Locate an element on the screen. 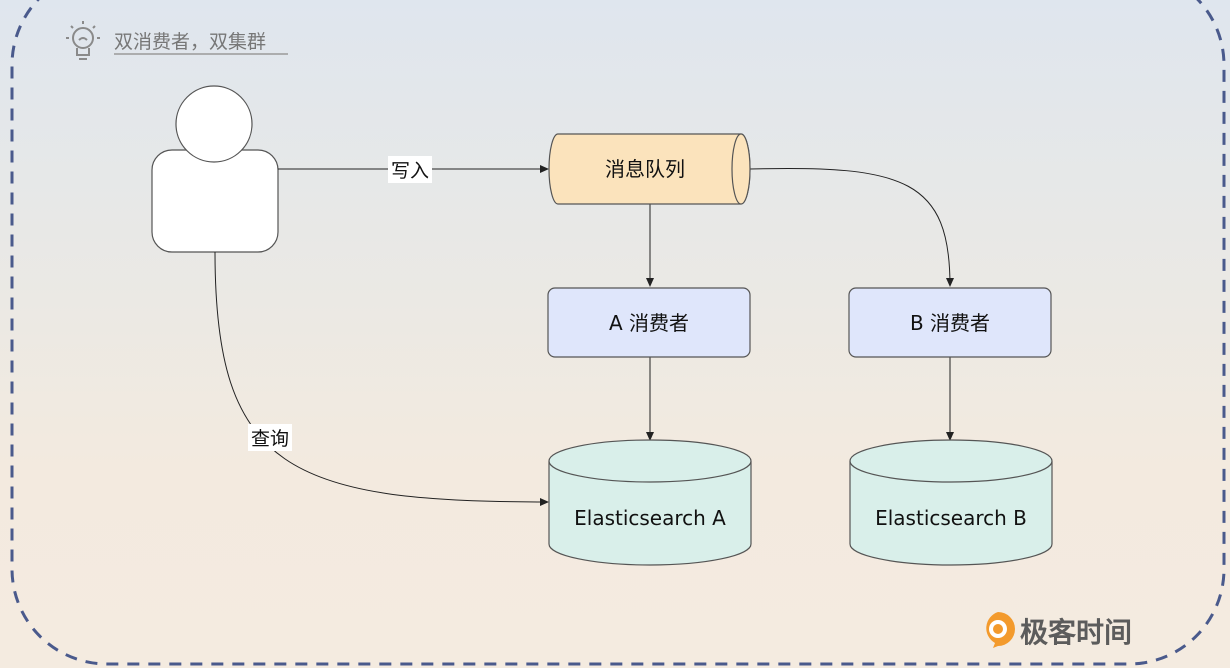  es-b-label: Elasticsearch B is located at coordinates (951, 518).